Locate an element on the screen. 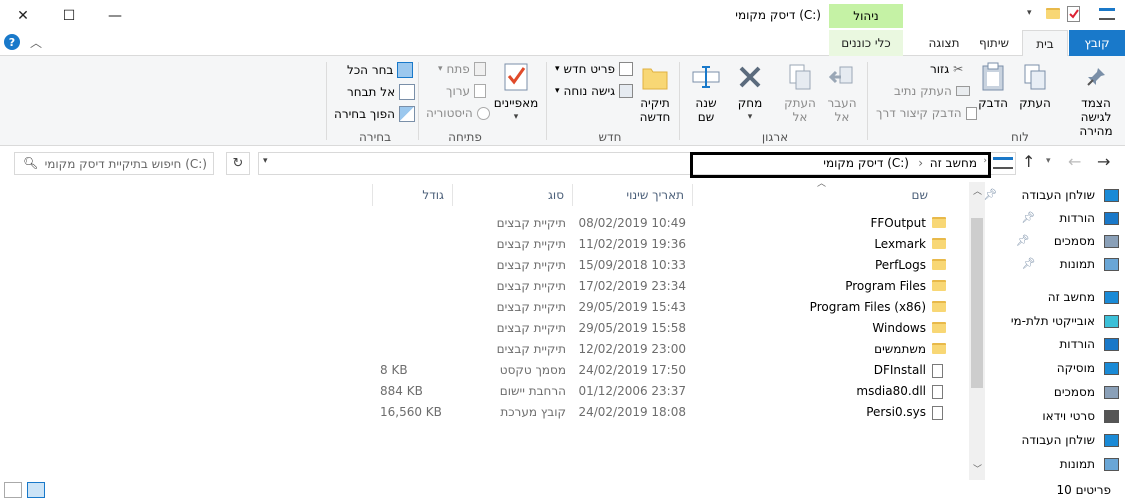 Image resolution: width=1125 pixels, height=502 pixels. file-name: FFOutput is located at coordinates (899, 223).